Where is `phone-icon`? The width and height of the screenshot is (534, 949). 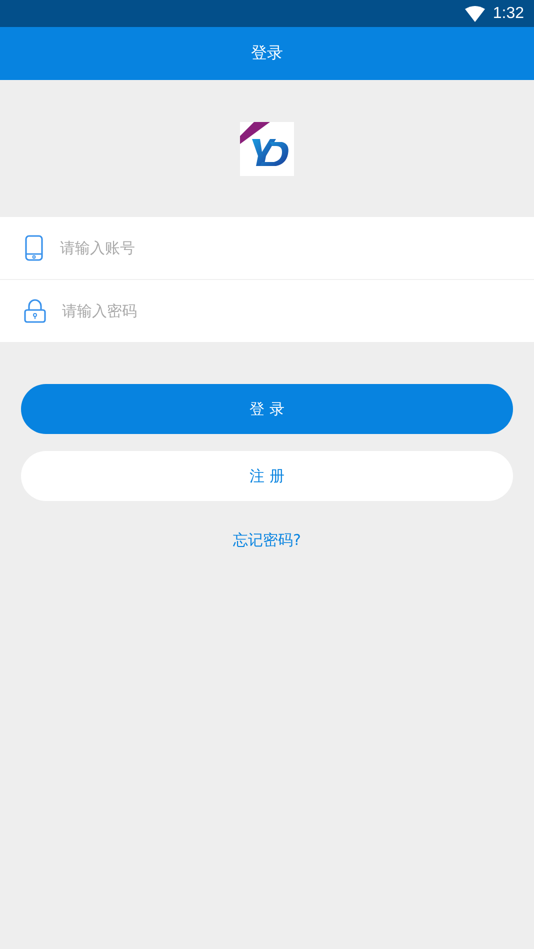 phone-icon is located at coordinates (34, 248).